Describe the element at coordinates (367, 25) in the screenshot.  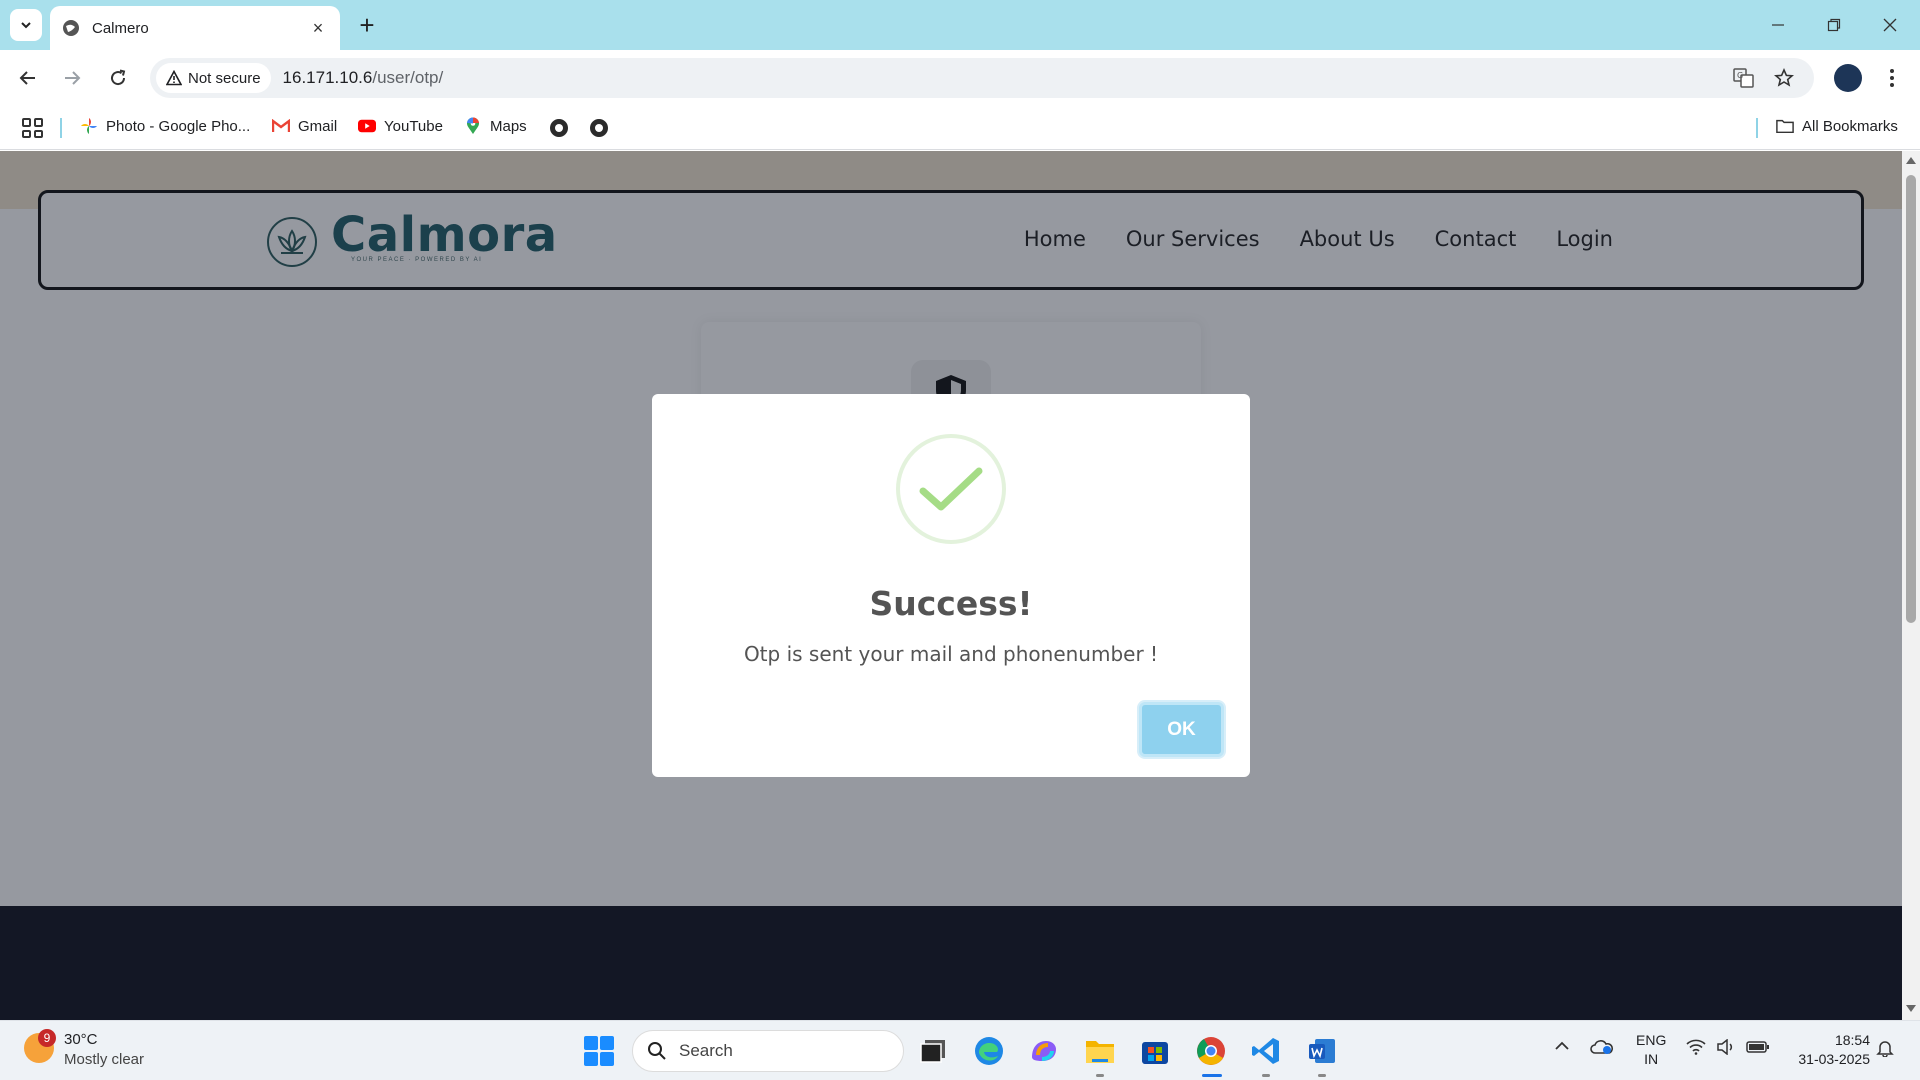
I see `new-tab-button: +` at that location.